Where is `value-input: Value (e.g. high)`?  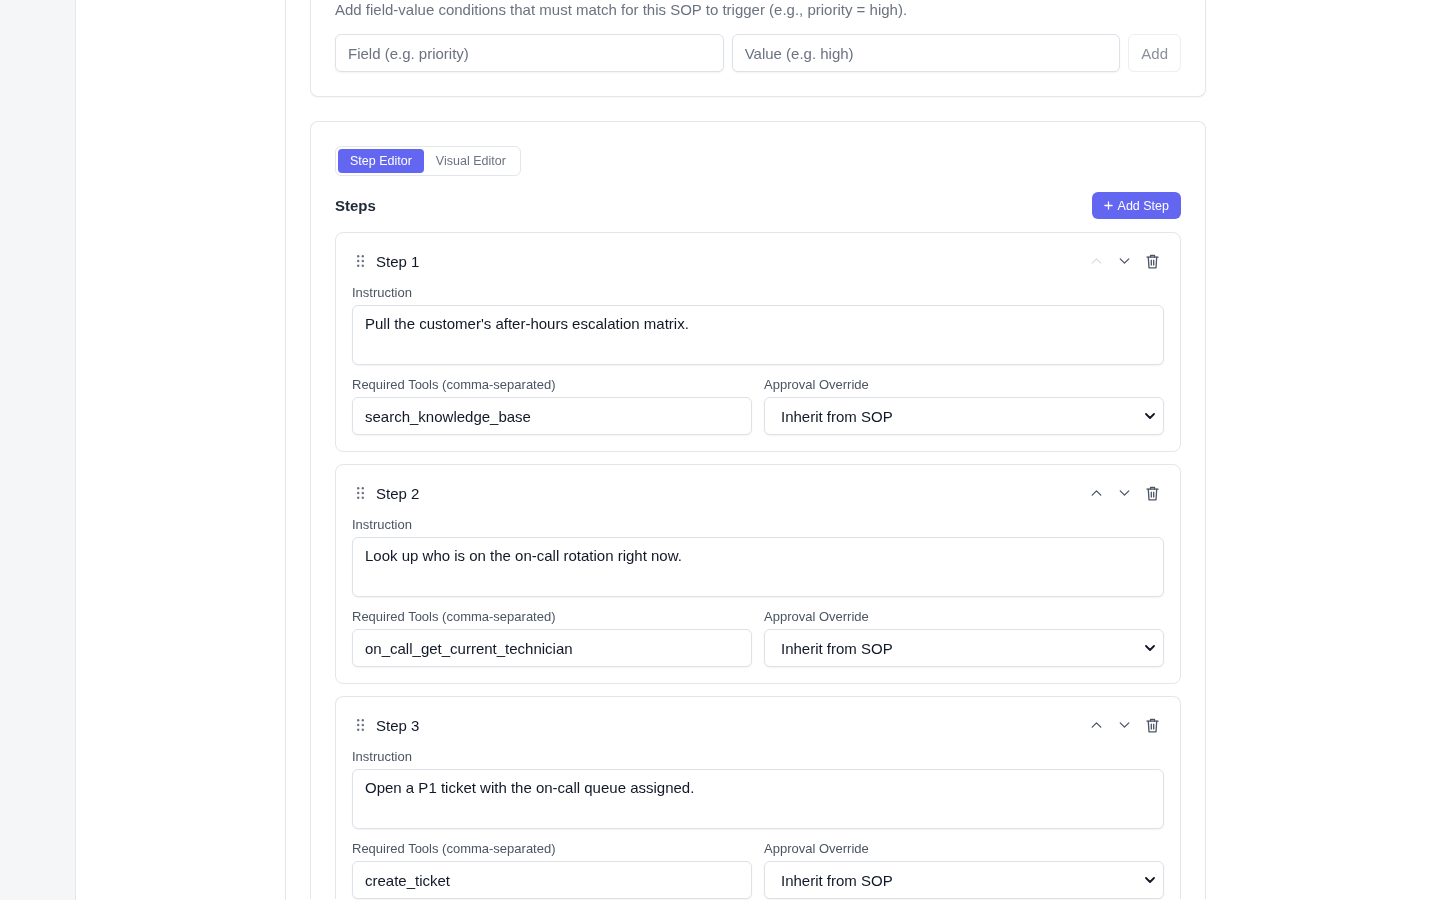 value-input: Value (e.g. high) is located at coordinates (926, 53).